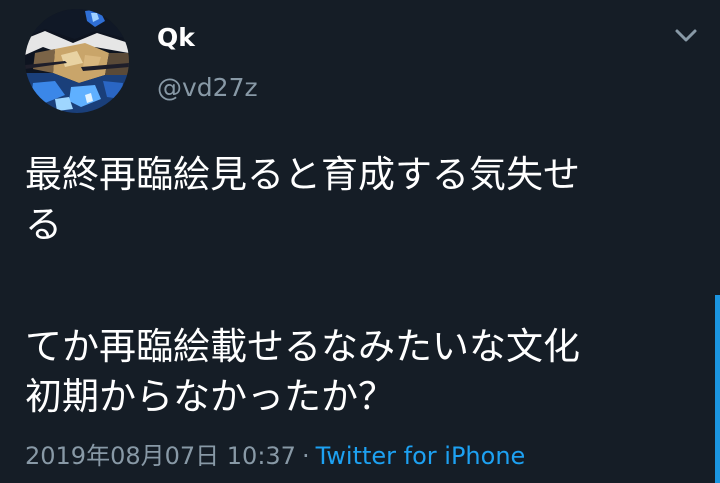  Describe the element at coordinates (302, 346) in the screenshot. I see `tweet-text-line: てか再臨絵載せるなみたいな文化` at that location.